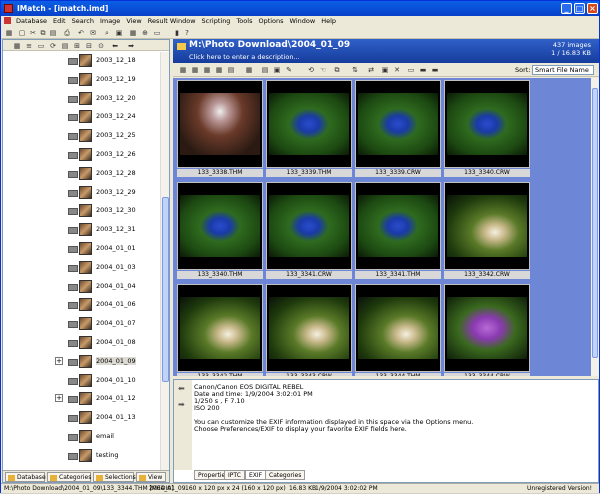 This screenshot has height=494, width=600. What do you see at coordinates (309, 129) in the screenshot?
I see `thumbnail: 133_3339.THM` at bounding box center [309, 129].